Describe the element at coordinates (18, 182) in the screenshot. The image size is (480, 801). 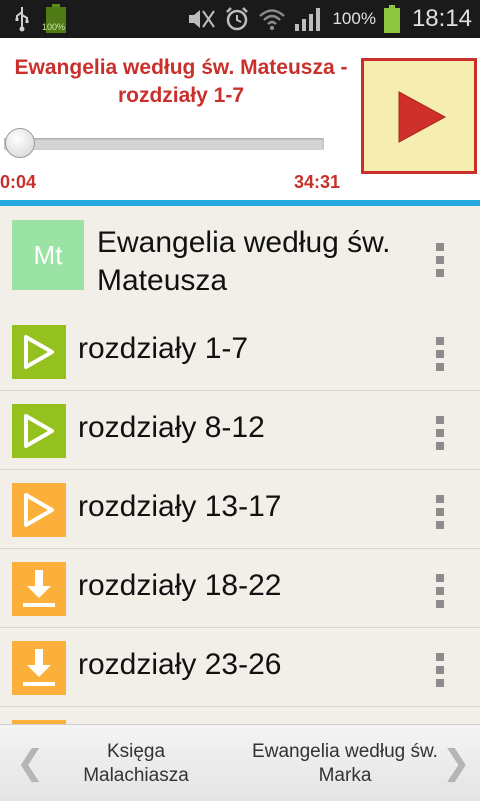
I see `elapsed-time: 0:04` at that location.